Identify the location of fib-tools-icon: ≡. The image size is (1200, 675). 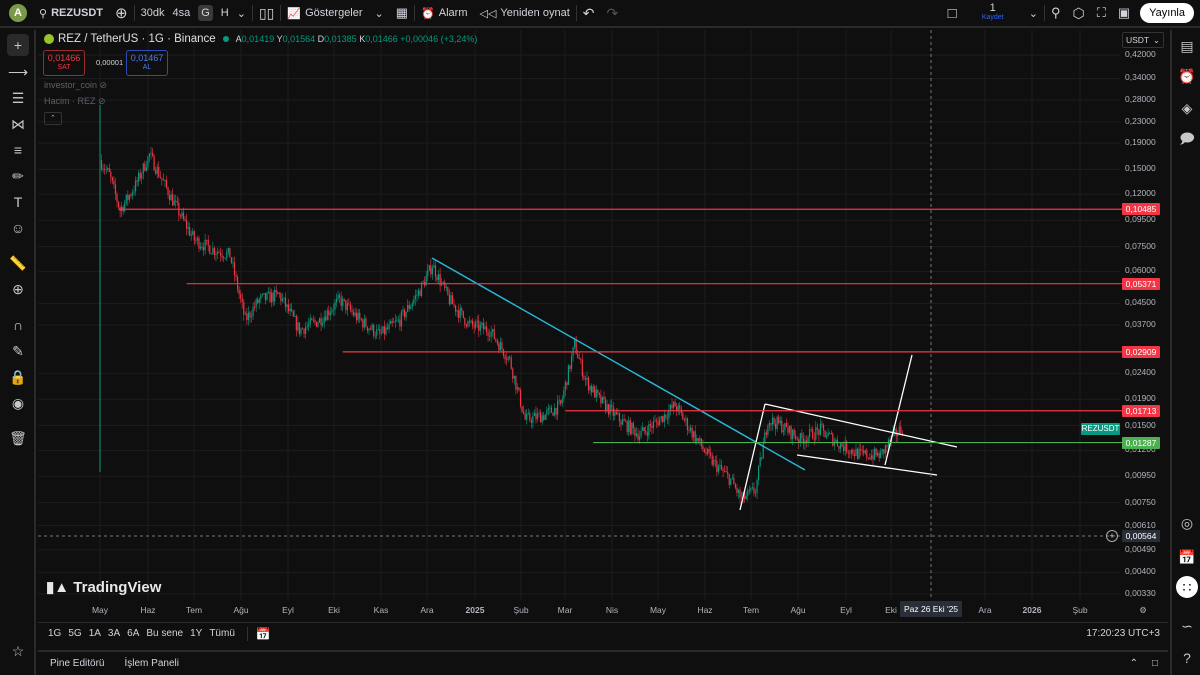
(18, 150).